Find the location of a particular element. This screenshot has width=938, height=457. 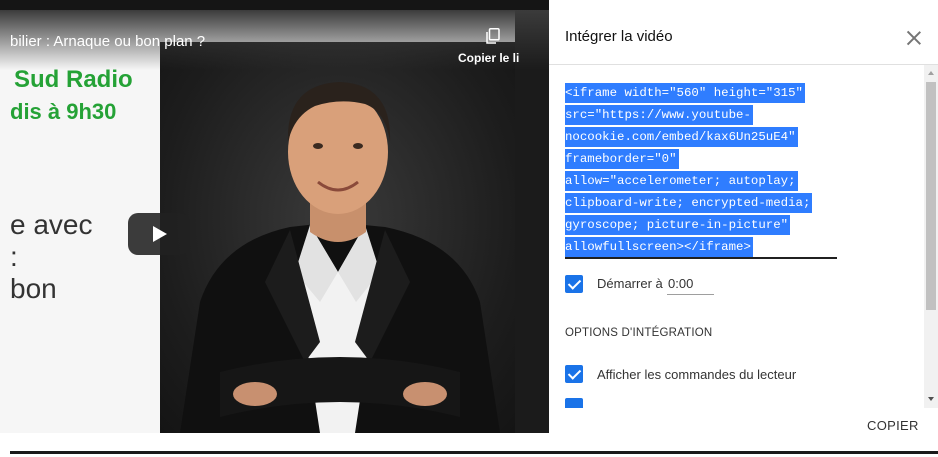

textarea-underline is located at coordinates (701, 258).